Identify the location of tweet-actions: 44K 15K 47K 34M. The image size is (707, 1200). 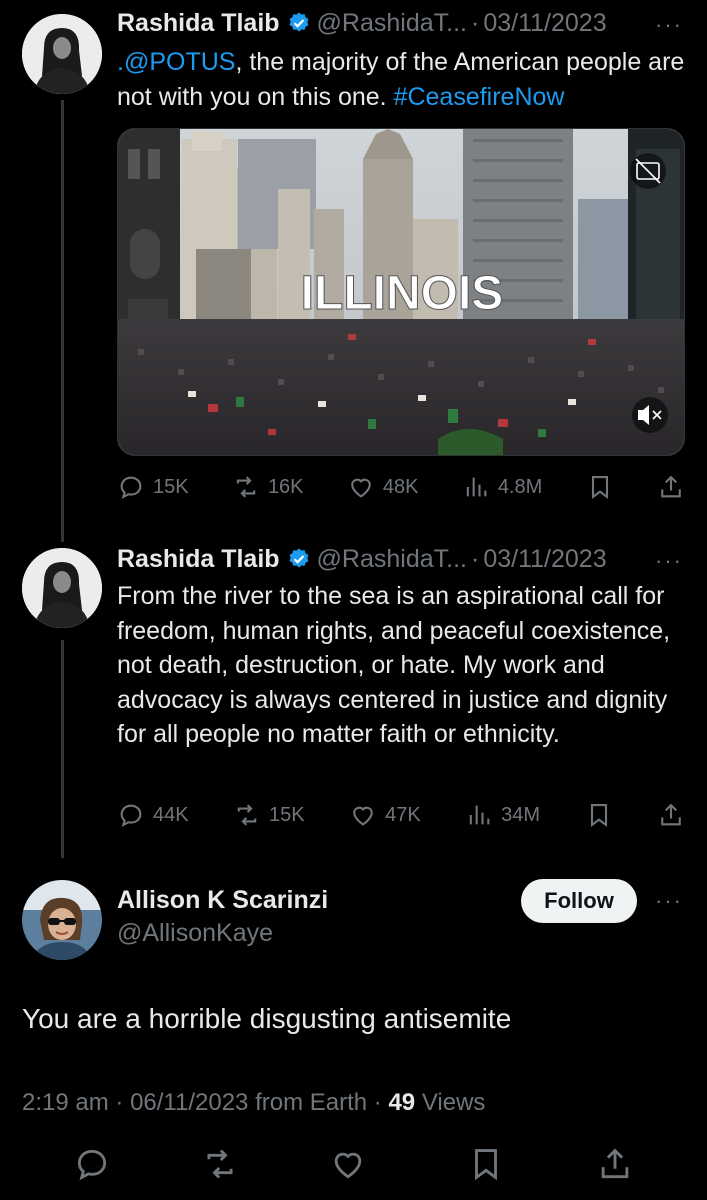
(401, 815).